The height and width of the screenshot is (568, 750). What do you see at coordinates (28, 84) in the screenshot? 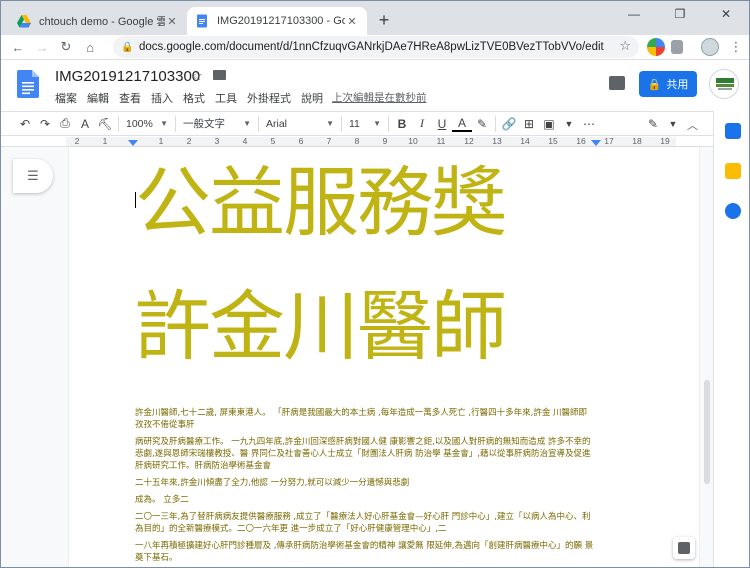
I see `docs-logo-icon` at bounding box center [28, 84].